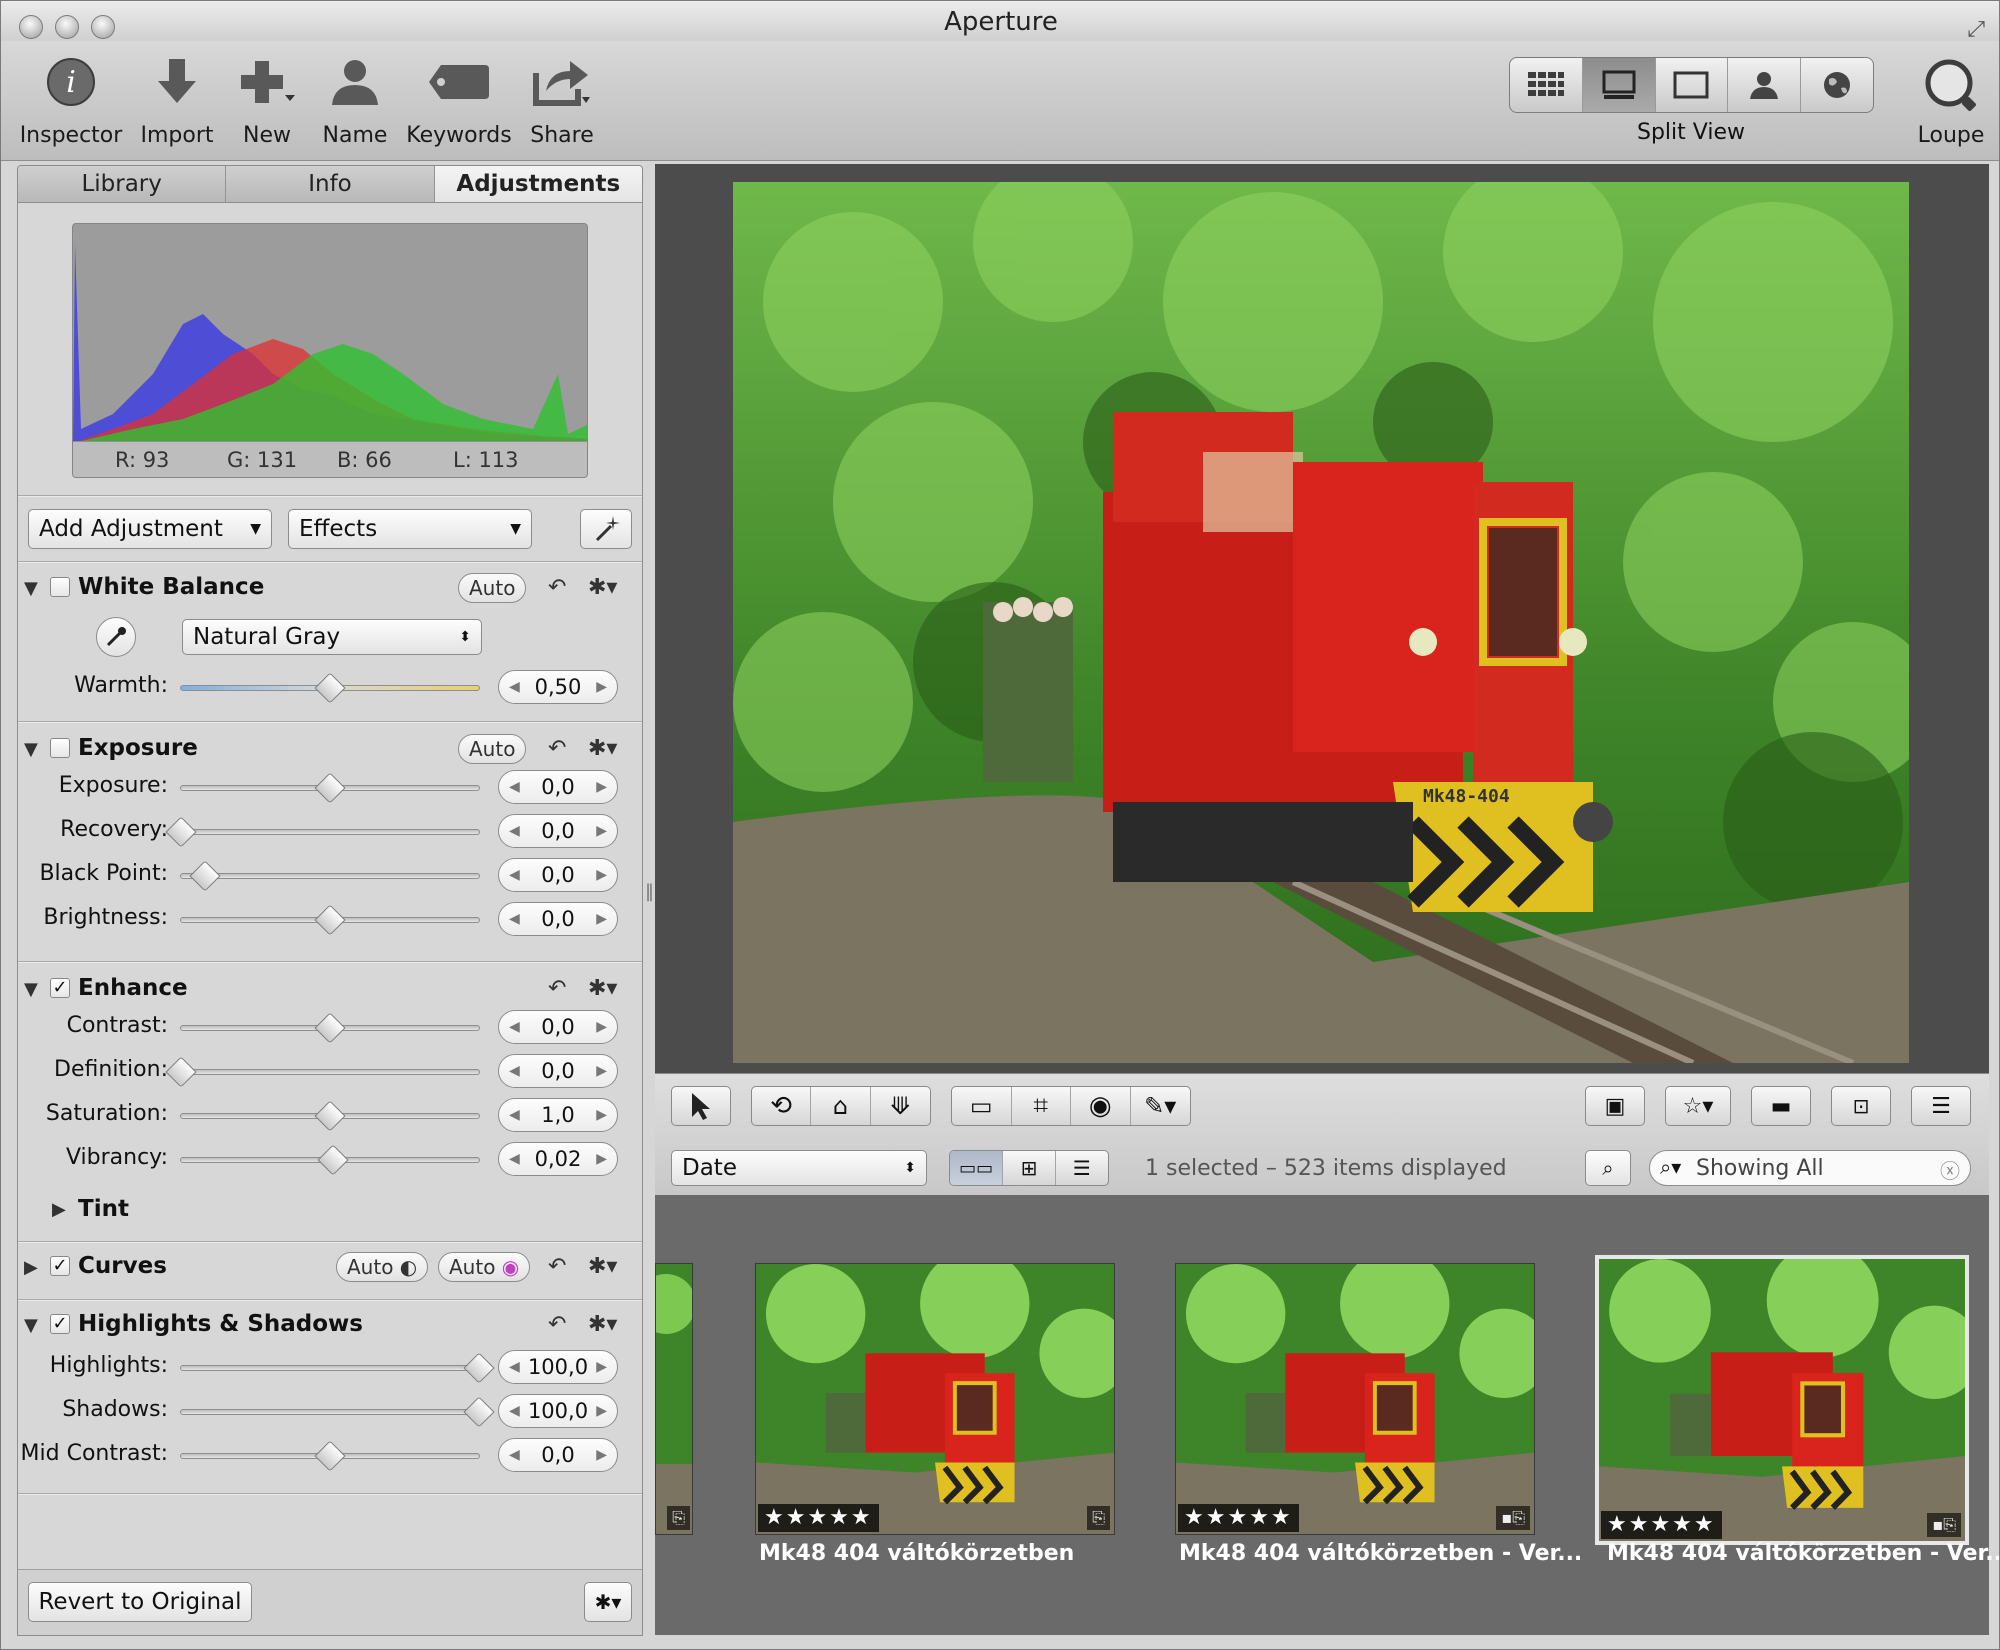 This screenshot has width=2000, height=1650. What do you see at coordinates (67, 27) in the screenshot?
I see `minimize-window-button` at bounding box center [67, 27].